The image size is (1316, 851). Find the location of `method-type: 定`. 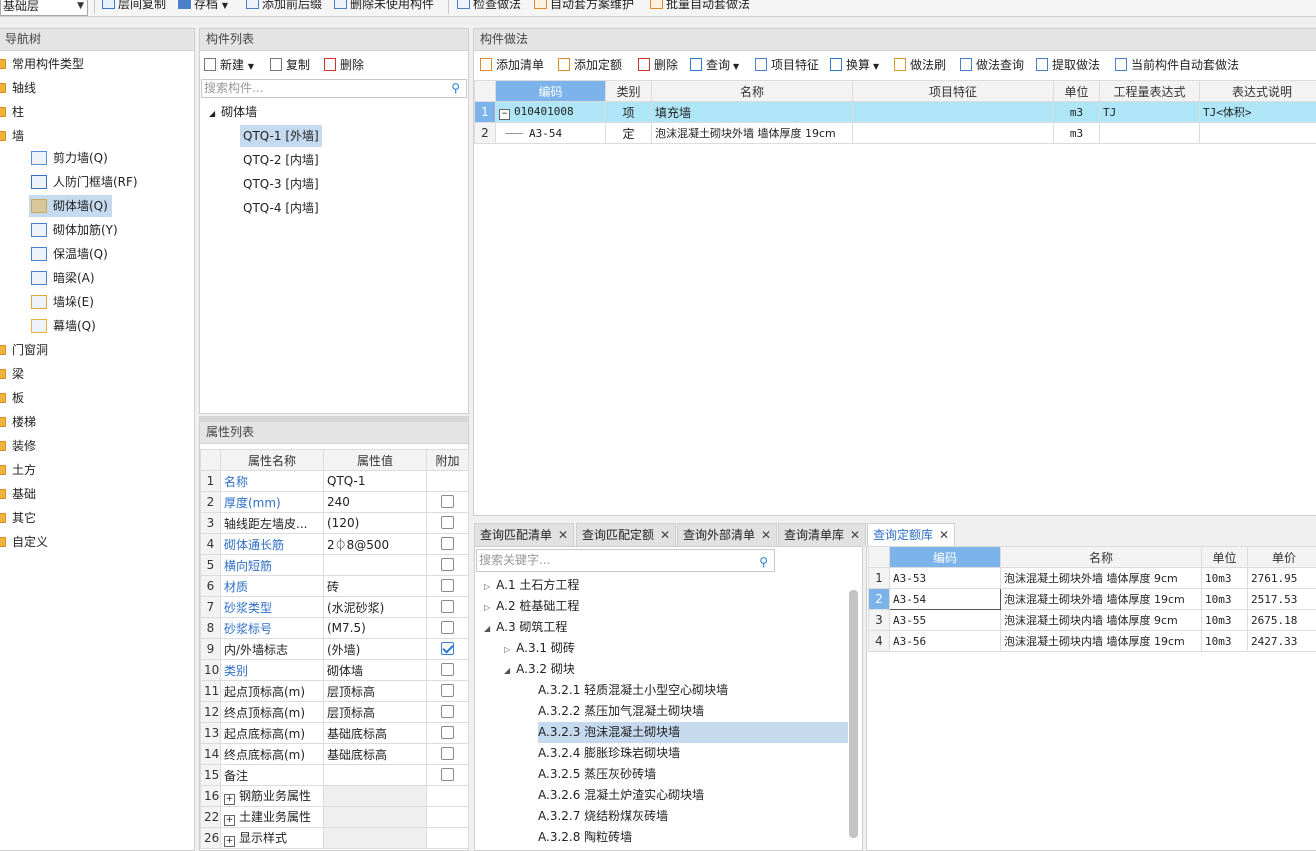

method-type: 定 is located at coordinates (629, 133).